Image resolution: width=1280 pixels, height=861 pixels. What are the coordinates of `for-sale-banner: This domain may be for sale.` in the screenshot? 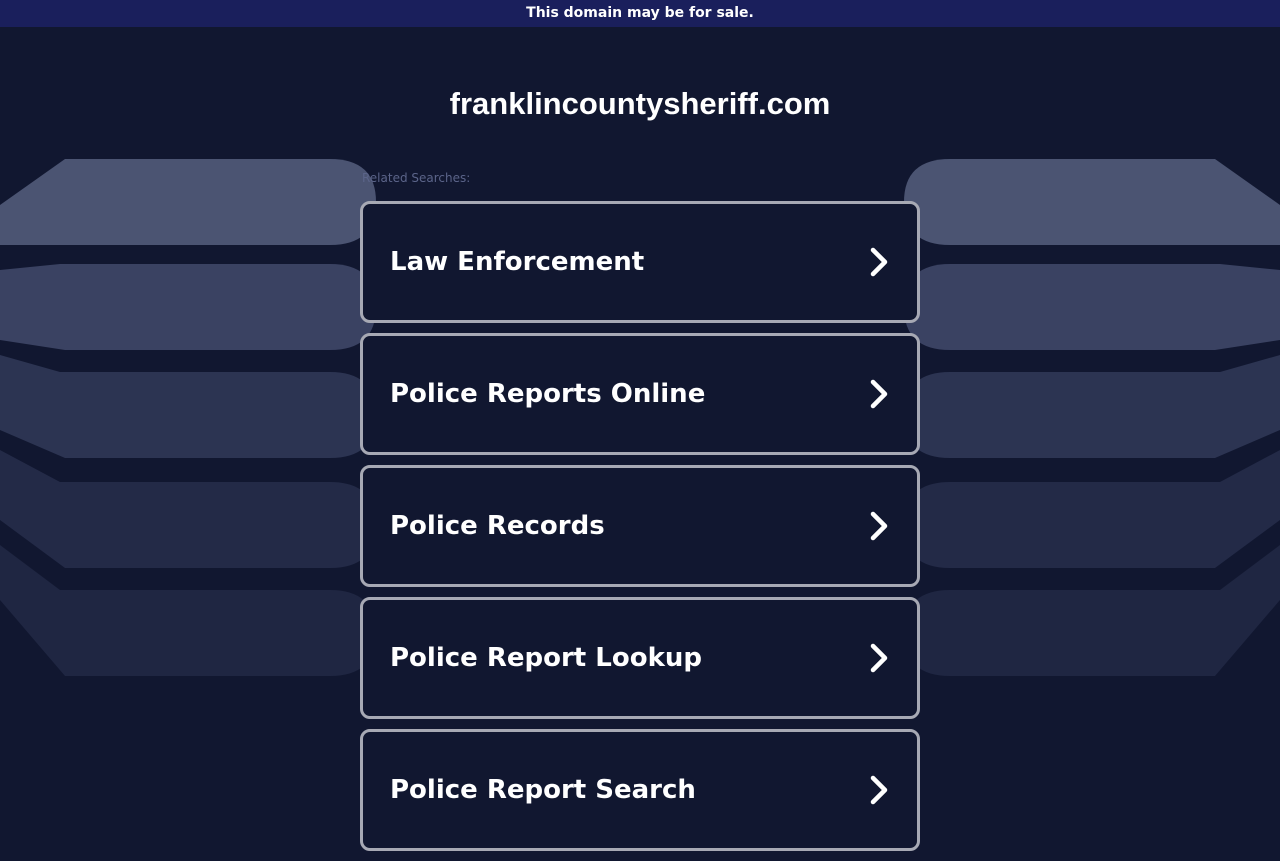 It's located at (640, 13).